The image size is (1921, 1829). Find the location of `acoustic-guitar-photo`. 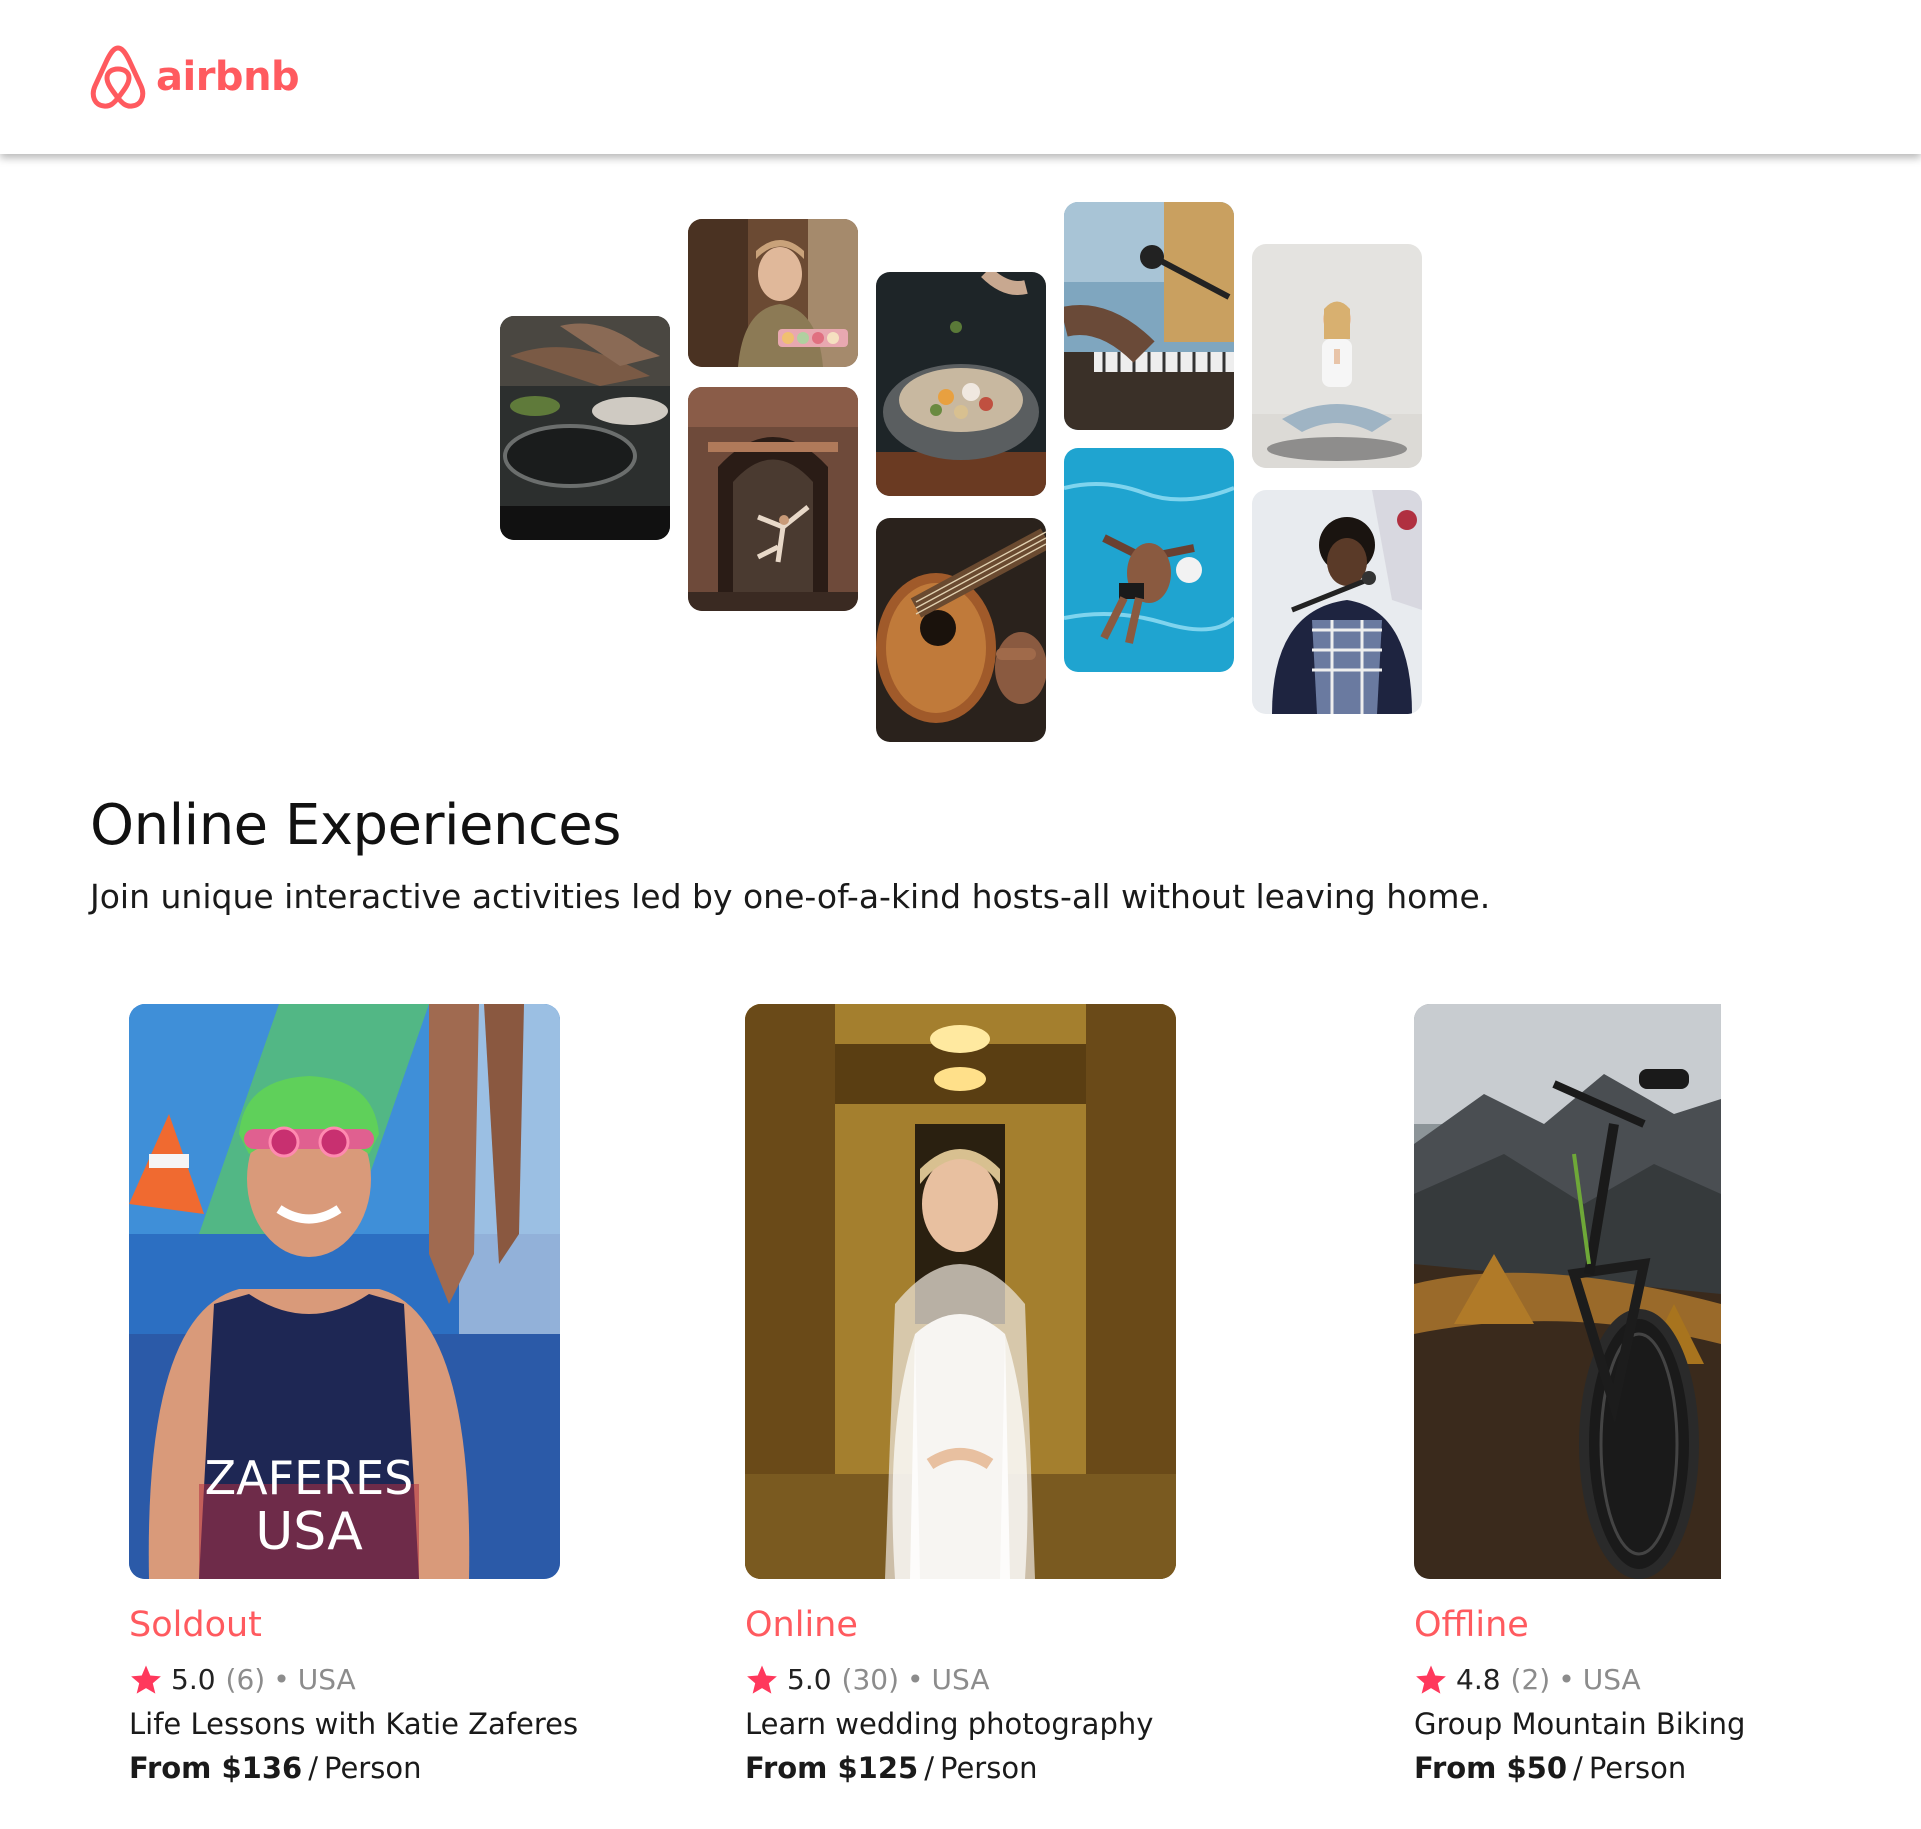

acoustic-guitar-photo is located at coordinates (961, 630).